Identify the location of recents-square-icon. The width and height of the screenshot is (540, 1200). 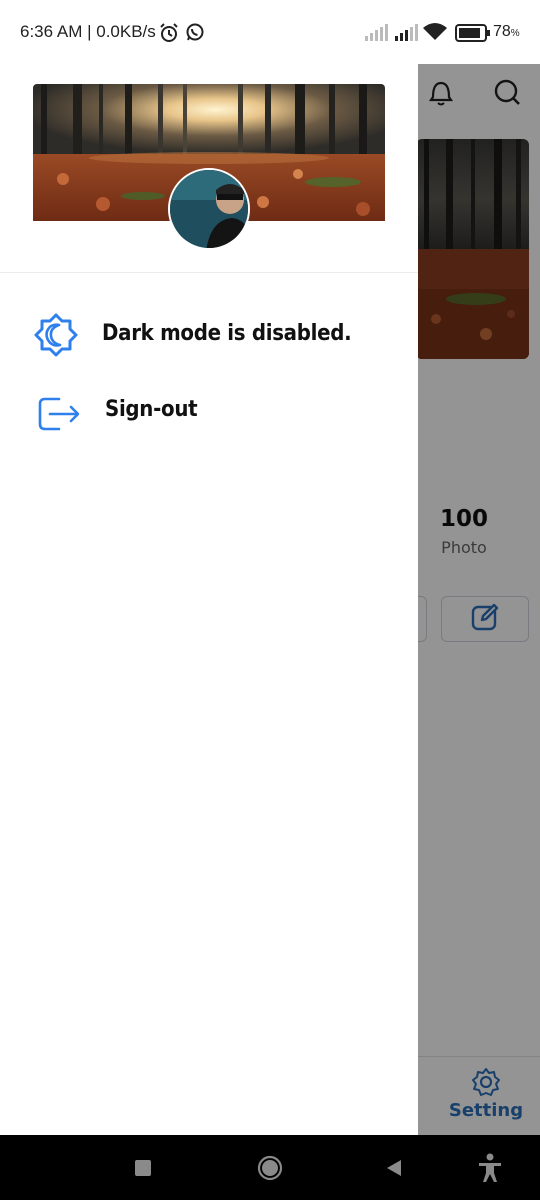
(143, 1168).